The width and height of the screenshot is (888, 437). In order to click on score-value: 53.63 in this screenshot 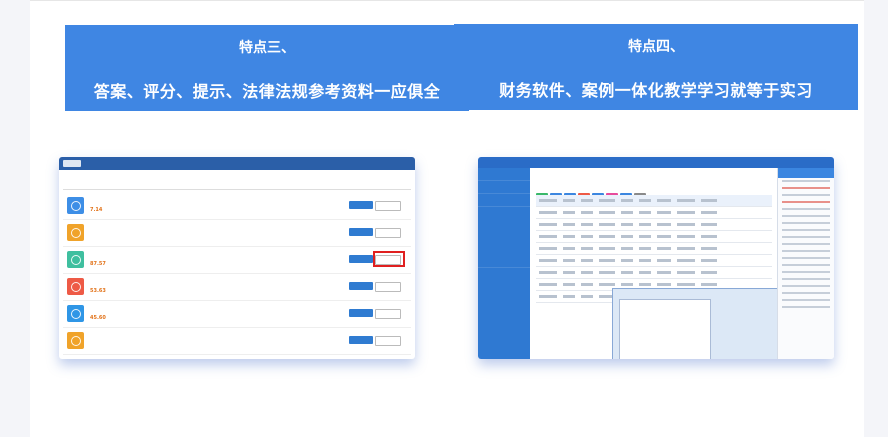, I will do `click(98, 291)`.